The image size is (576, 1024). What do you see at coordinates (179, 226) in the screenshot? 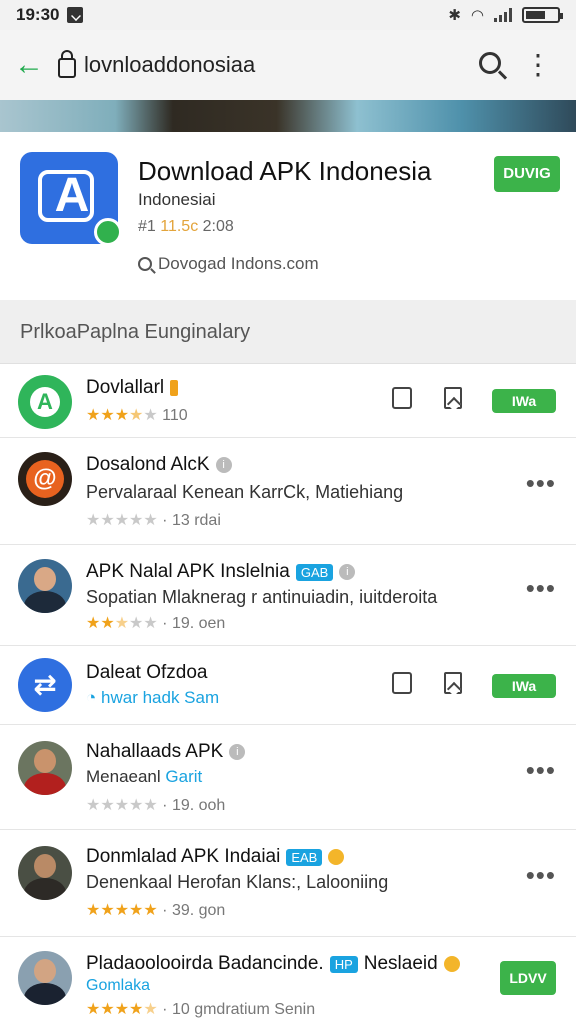
I see `meta-highlight: 11.5c` at bounding box center [179, 226].